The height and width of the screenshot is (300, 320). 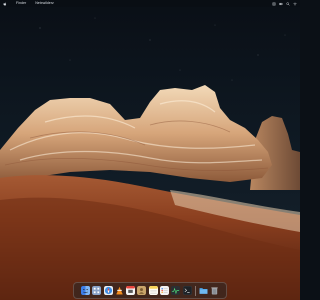 I want to click on wifi-icon, so click(x=295, y=4).